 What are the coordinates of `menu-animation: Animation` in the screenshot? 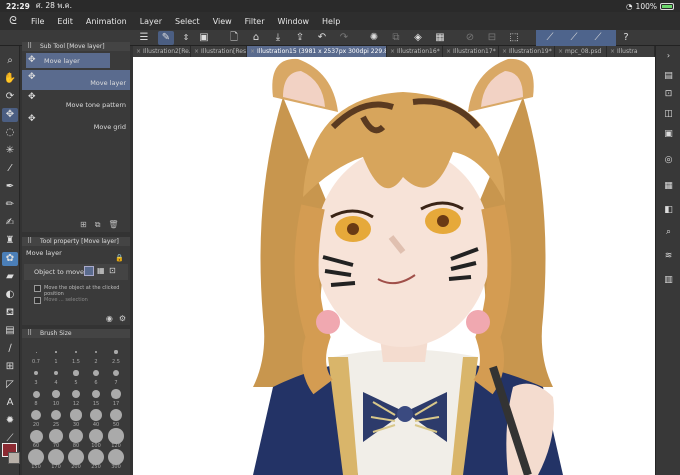 It's located at (108, 21).